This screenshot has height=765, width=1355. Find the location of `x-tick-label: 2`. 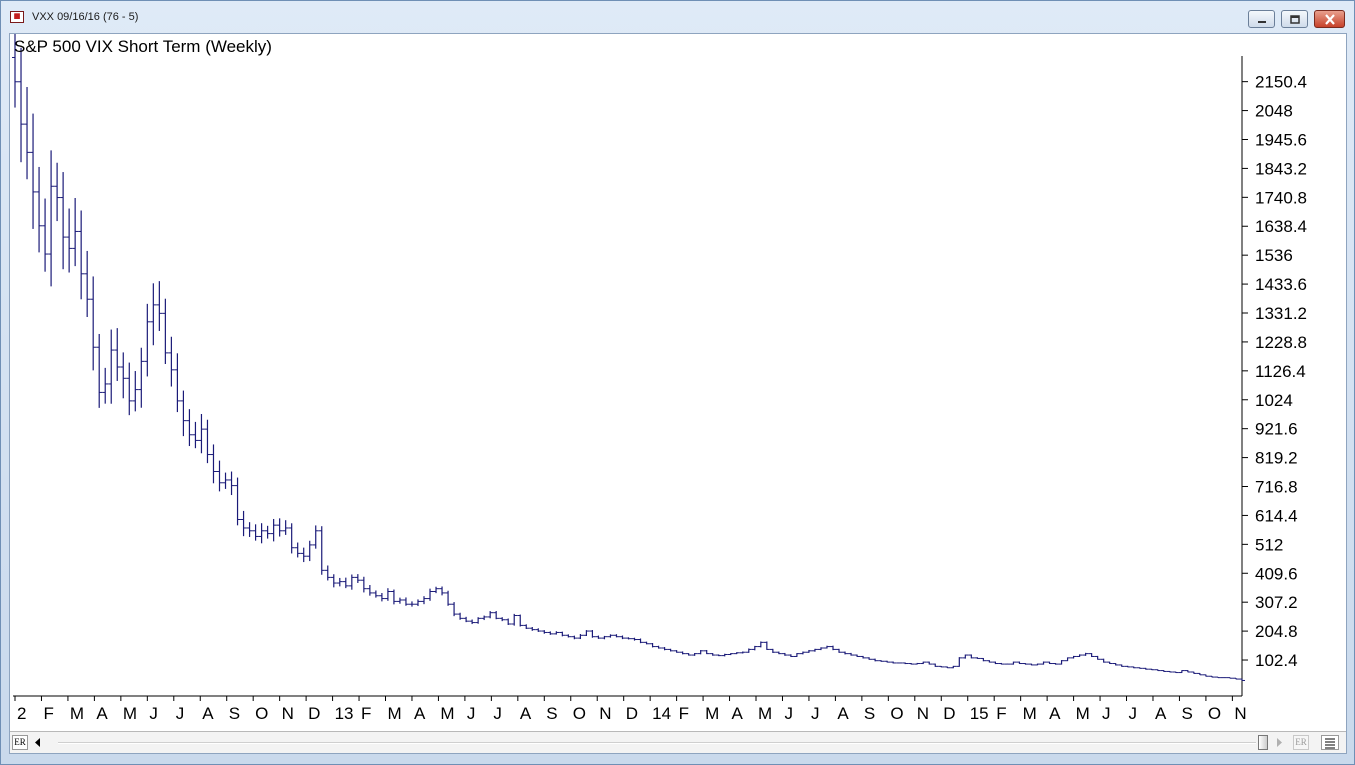

x-tick-label: 2 is located at coordinates (21, 713).